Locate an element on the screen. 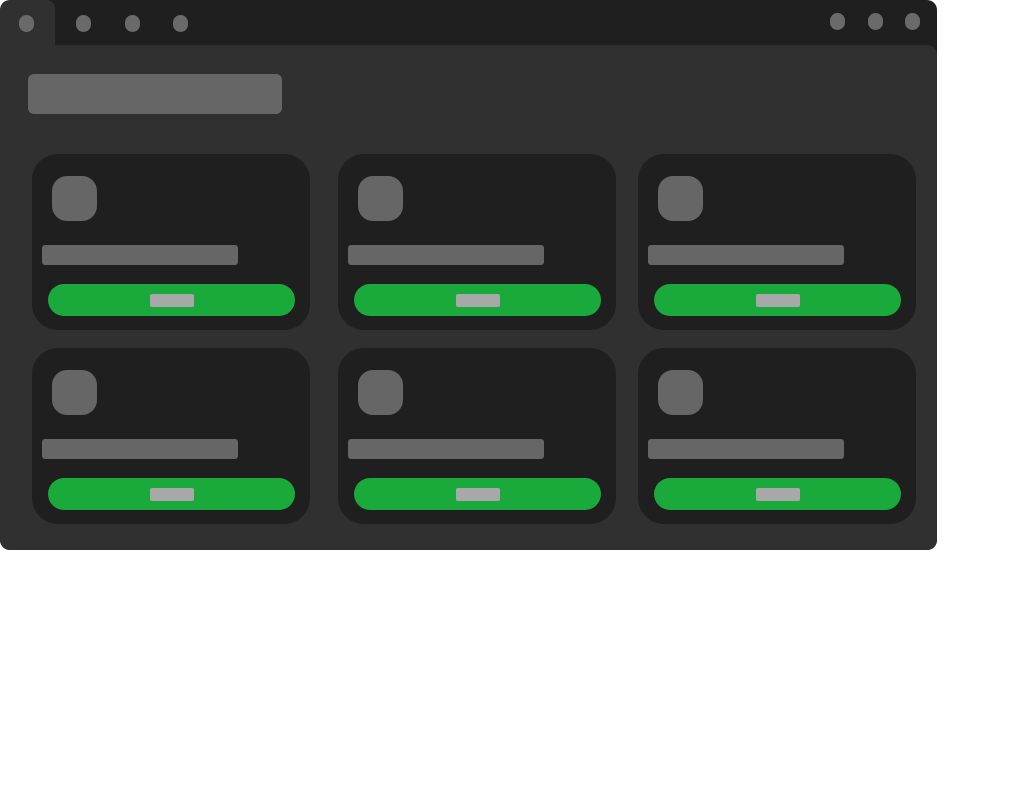 This screenshot has height=791, width=1035. card-6-button is located at coordinates (777, 494).